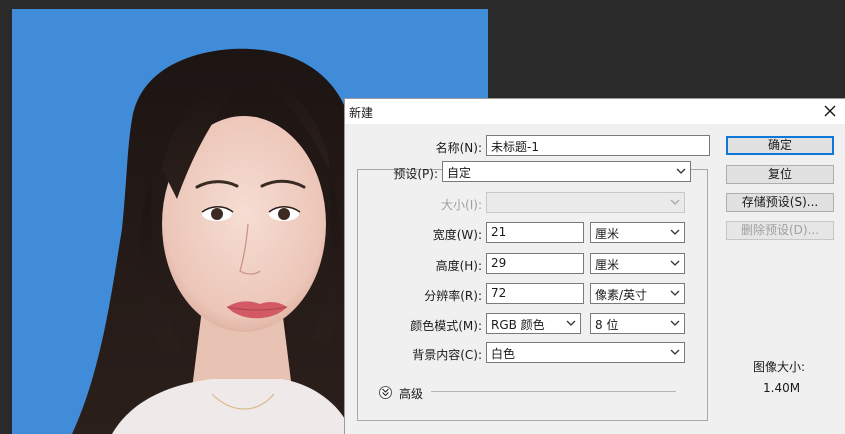 The image size is (845, 434). Describe the element at coordinates (535, 263) in the screenshot. I see `height-input: 29` at that location.